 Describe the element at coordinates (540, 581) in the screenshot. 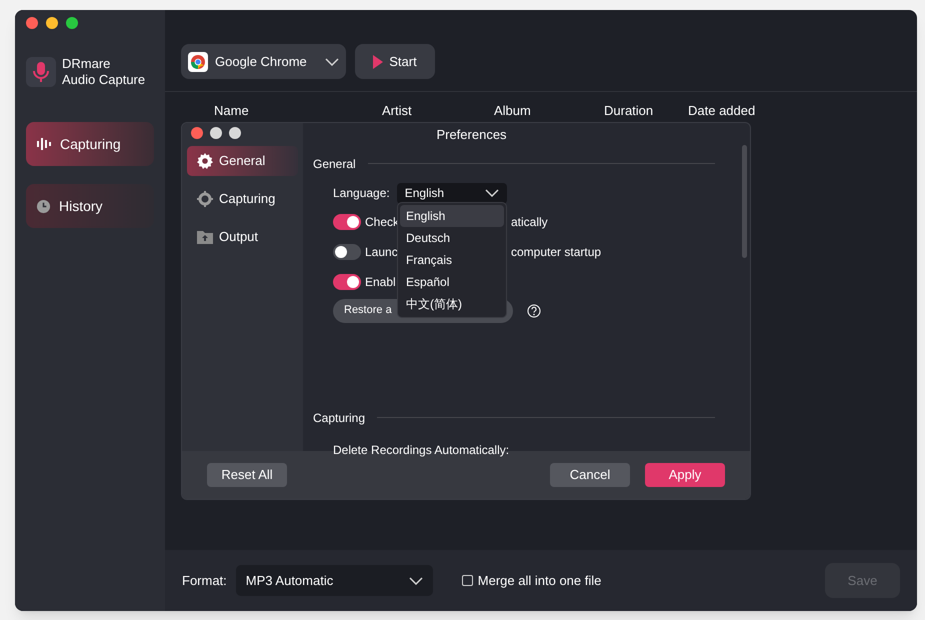

I see `merge-label: Merge all into one file` at that location.